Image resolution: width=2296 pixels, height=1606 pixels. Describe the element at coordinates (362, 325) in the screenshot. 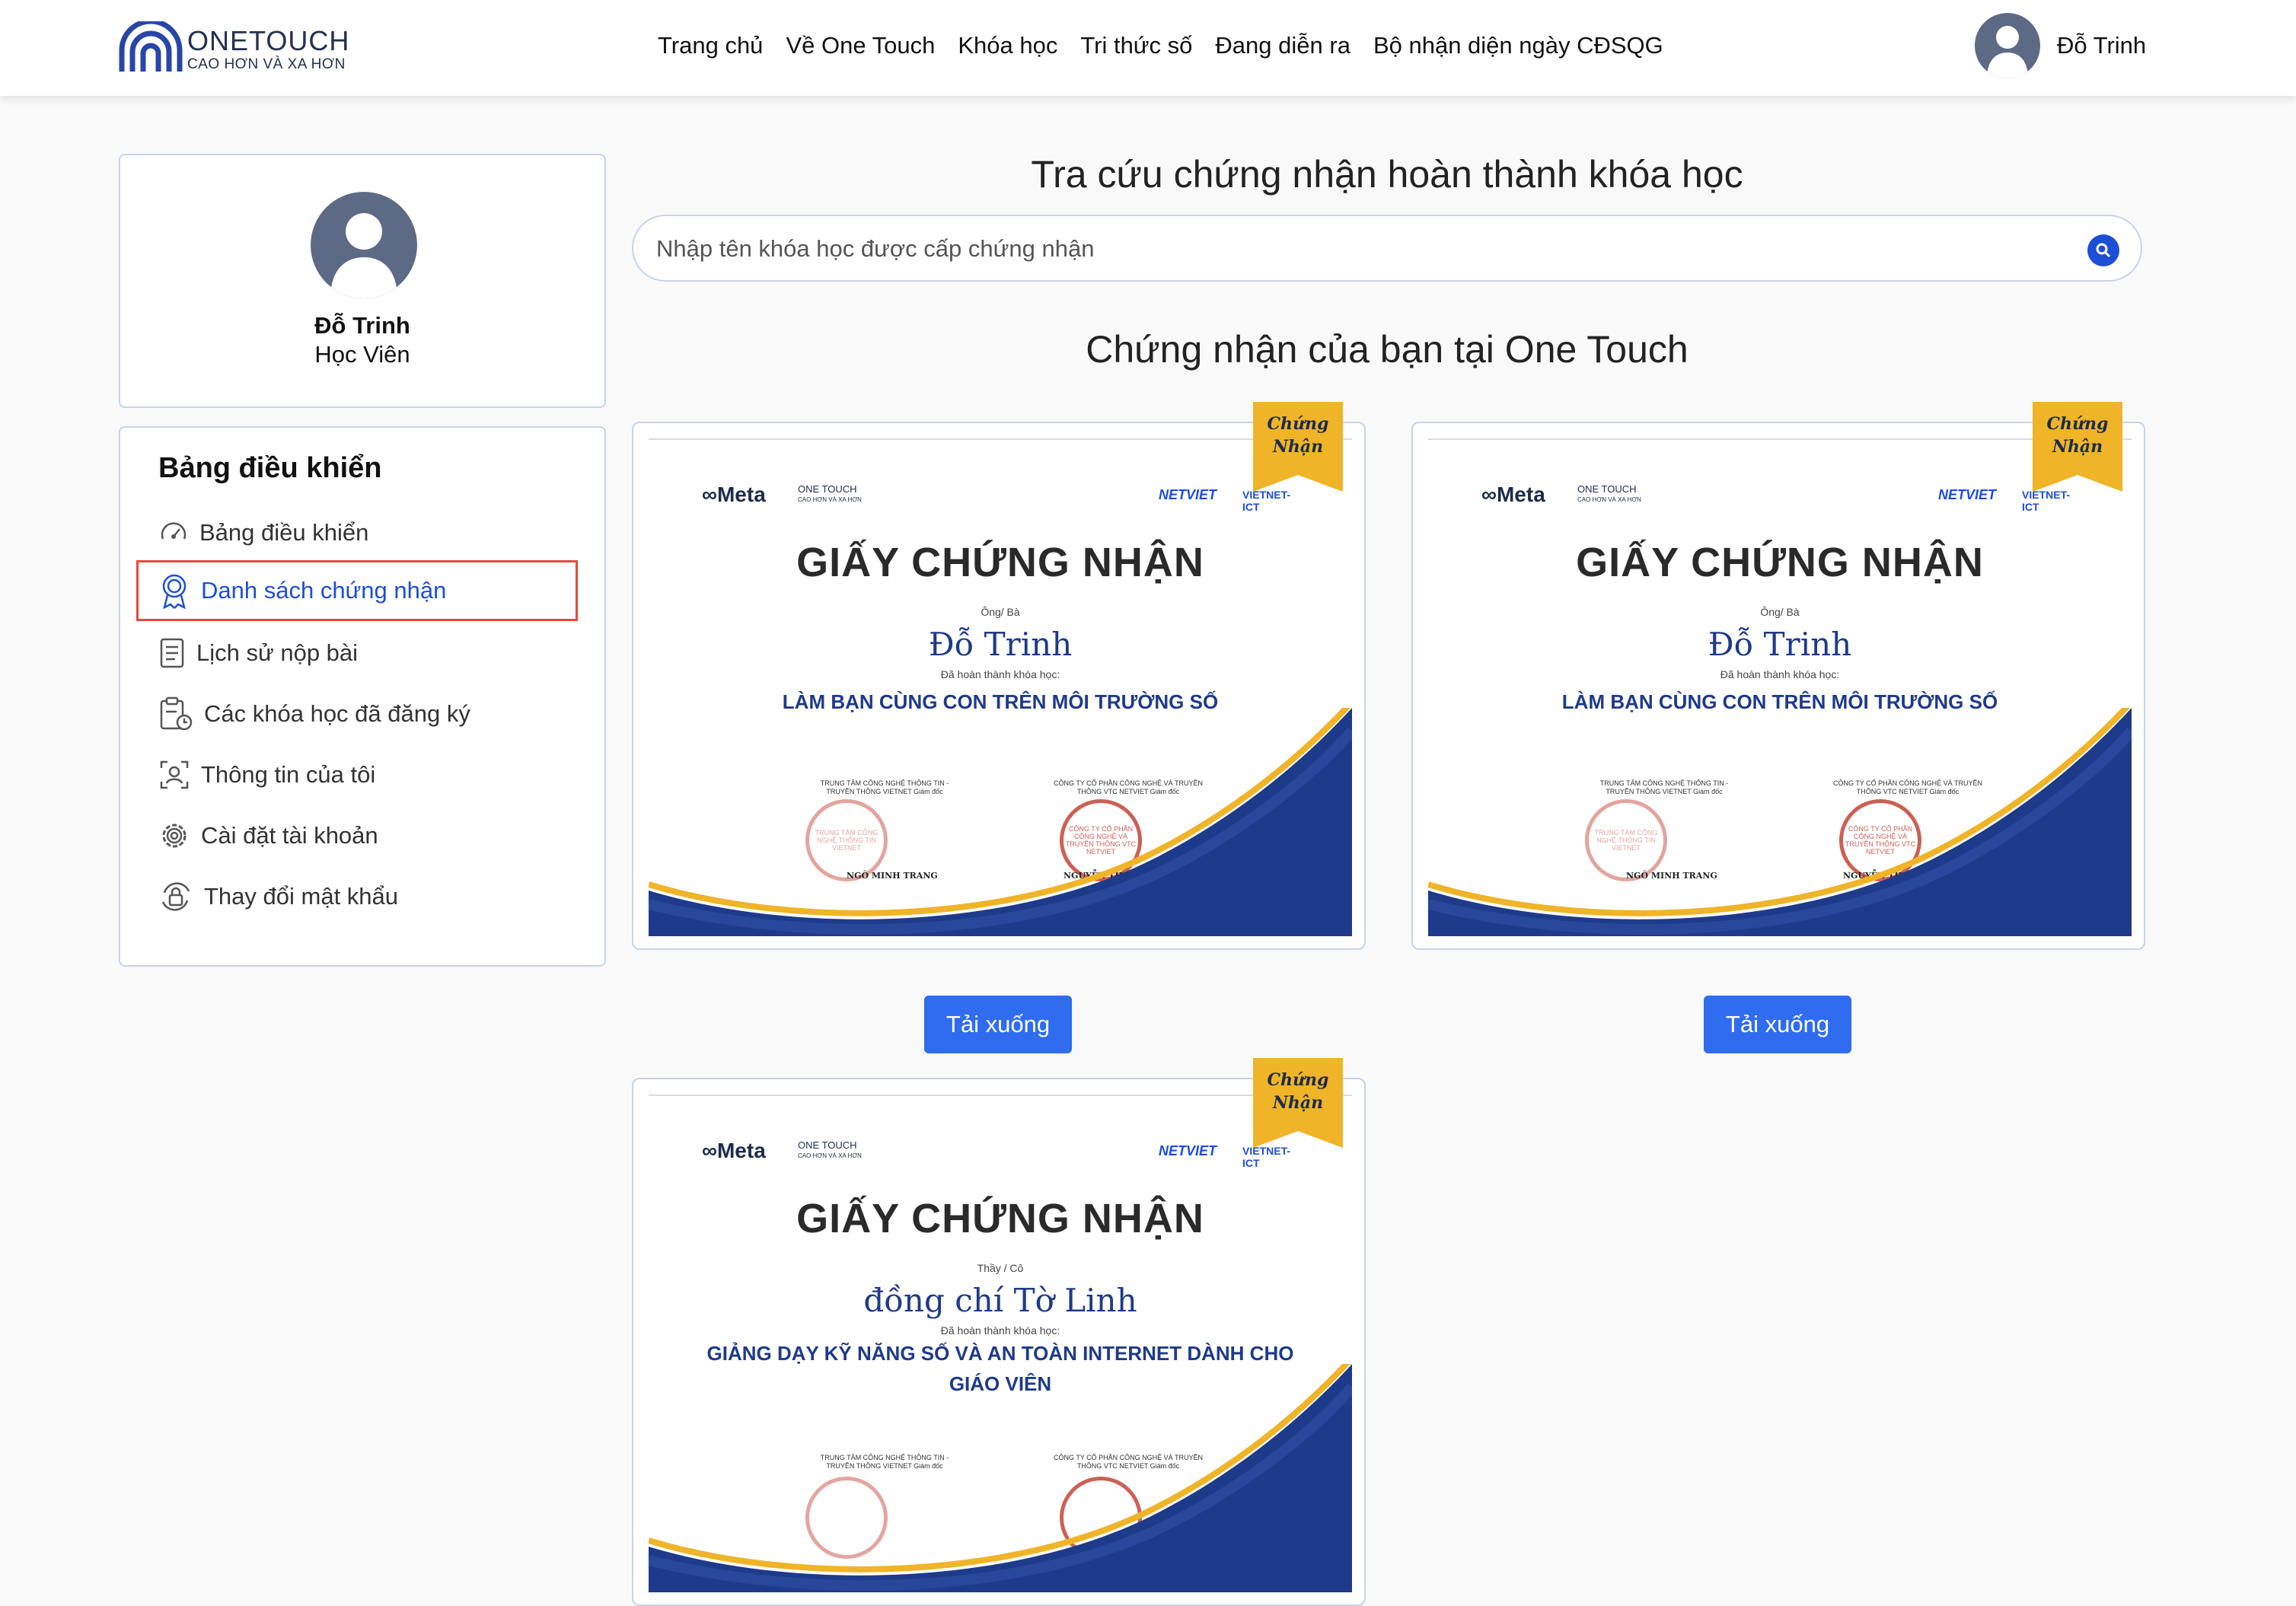

I see `profile-name: Đỗ Trinh` at that location.